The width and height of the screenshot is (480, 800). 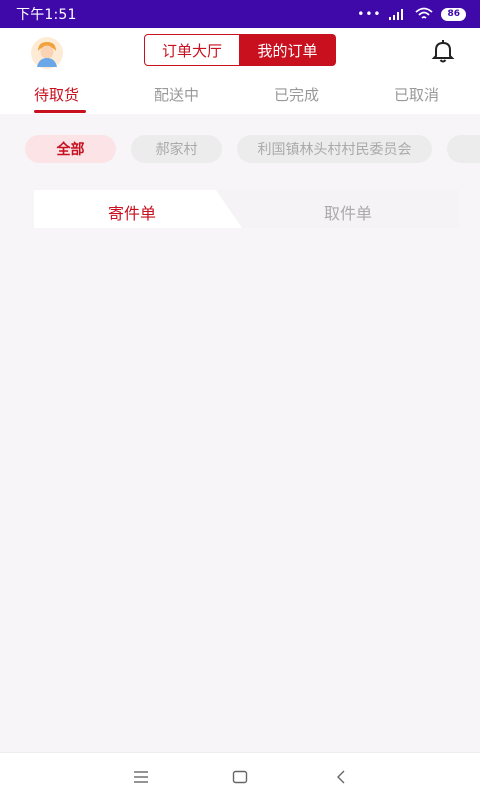 I want to click on menu-icon, so click(x=141, y=777).